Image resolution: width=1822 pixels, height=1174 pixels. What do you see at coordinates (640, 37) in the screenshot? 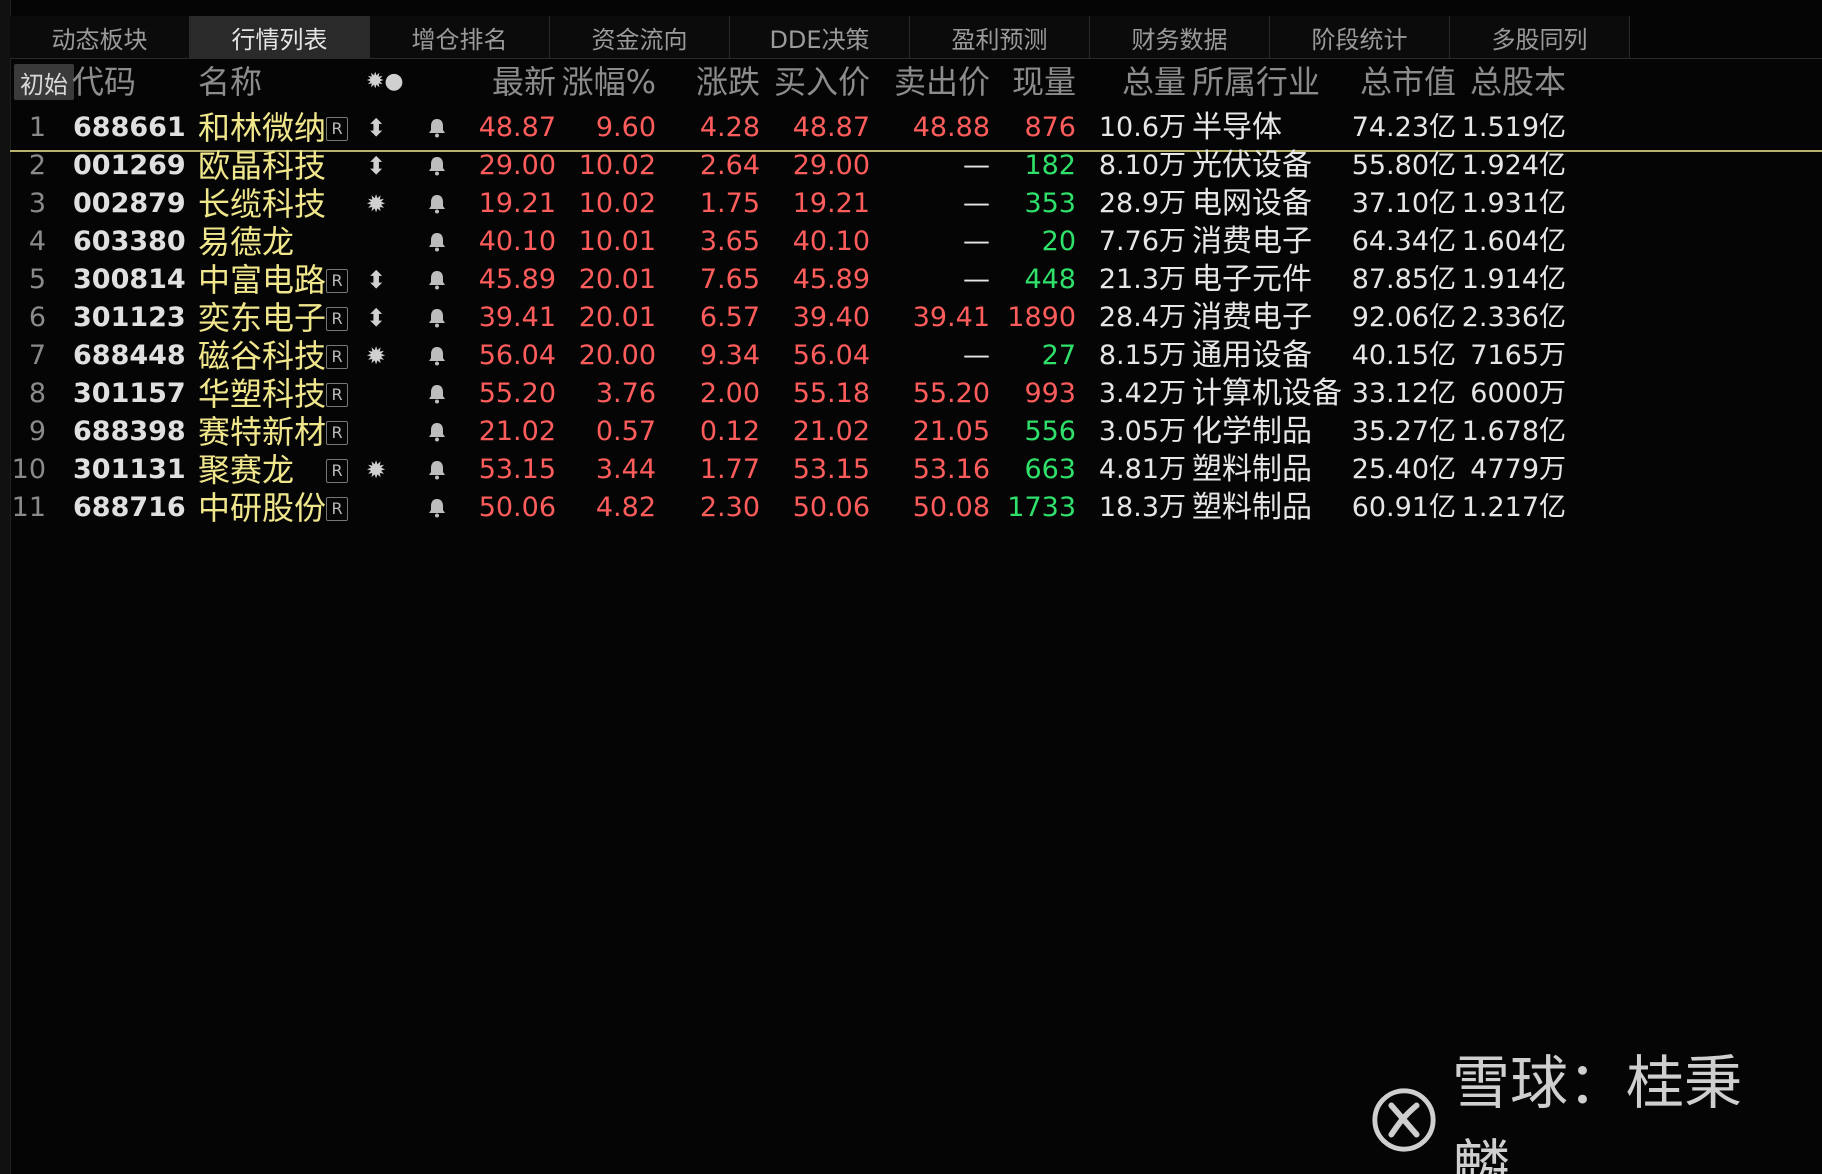
I see `tab-3: 资金流向` at bounding box center [640, 37].